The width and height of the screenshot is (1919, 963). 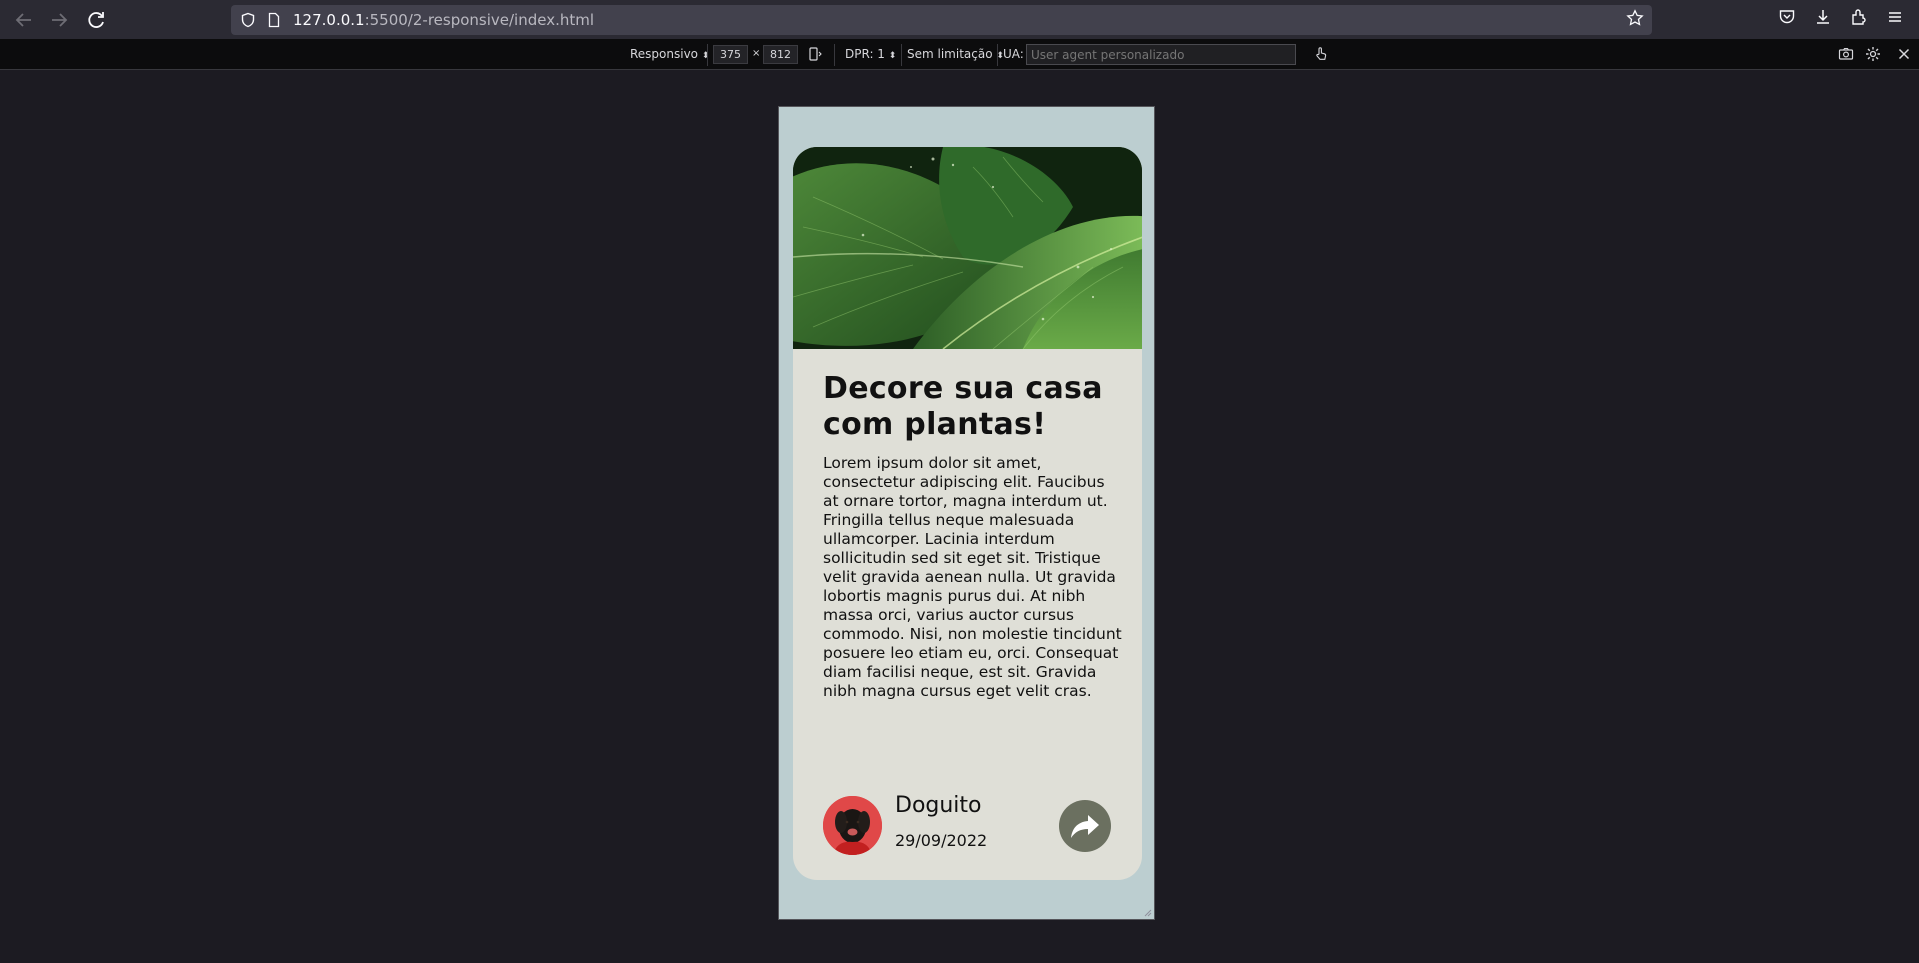 What do you see at coordinates (730, 54) in the screenshot?
I see `viewport-width-input: 375` at bounding box center [730, 54].